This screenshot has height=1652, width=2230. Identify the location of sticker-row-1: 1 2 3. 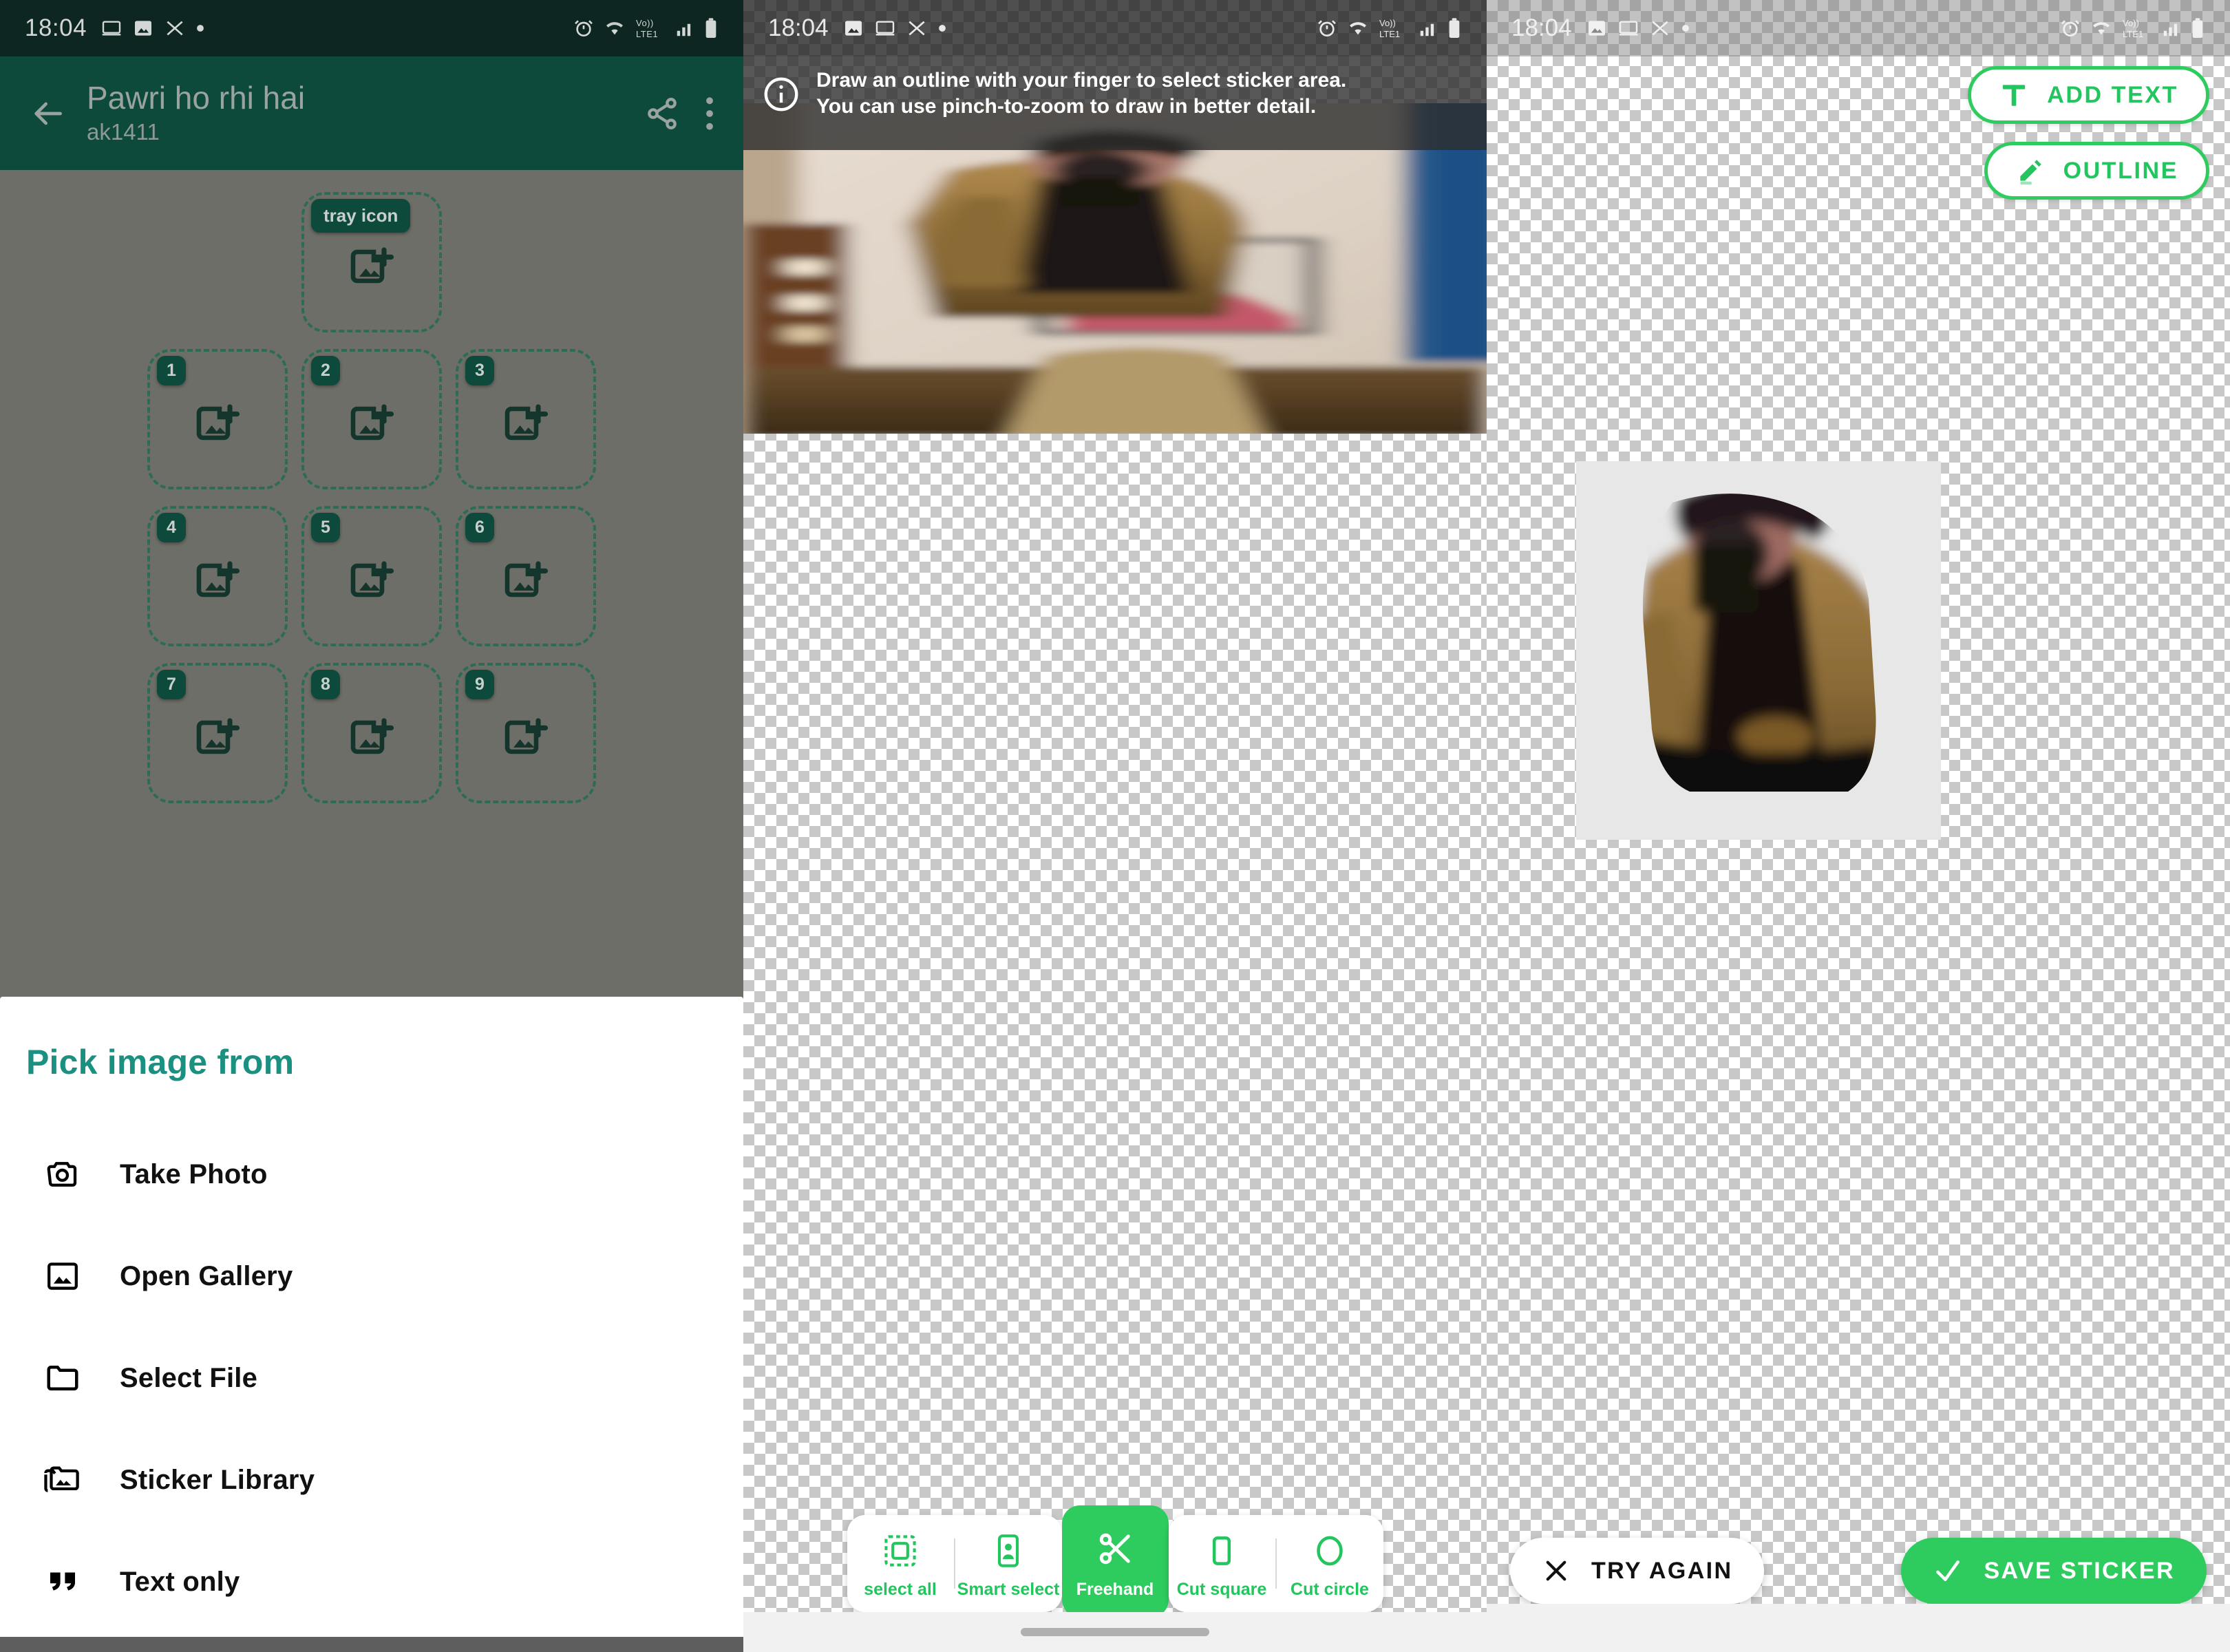
(371, 420).